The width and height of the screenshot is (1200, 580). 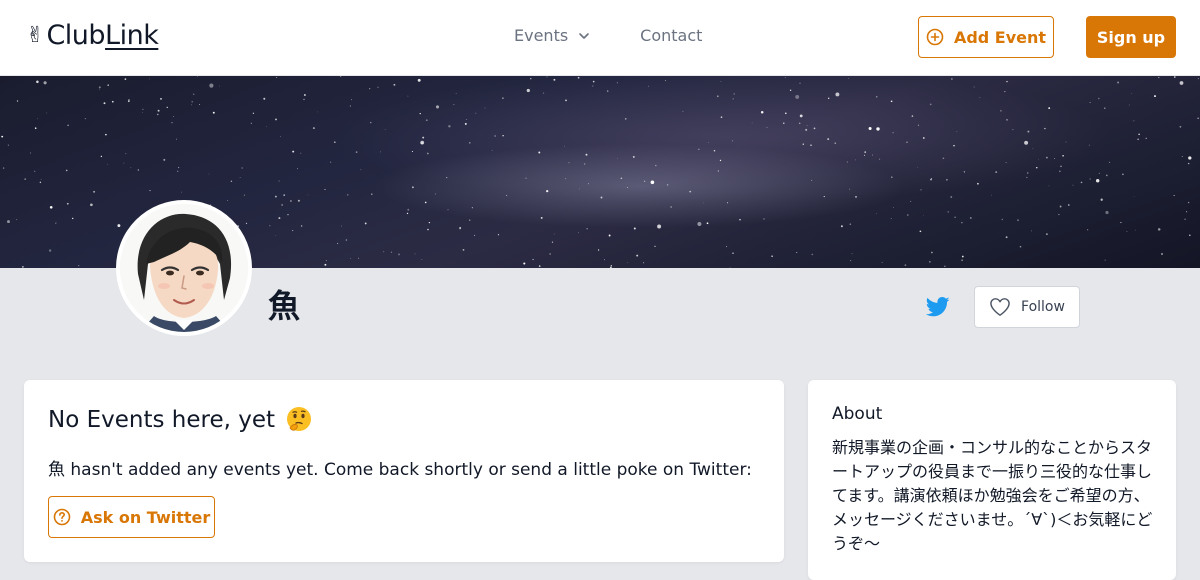 I want to click on events-card-title: No Events here, yet, so click(x=180, y=420).